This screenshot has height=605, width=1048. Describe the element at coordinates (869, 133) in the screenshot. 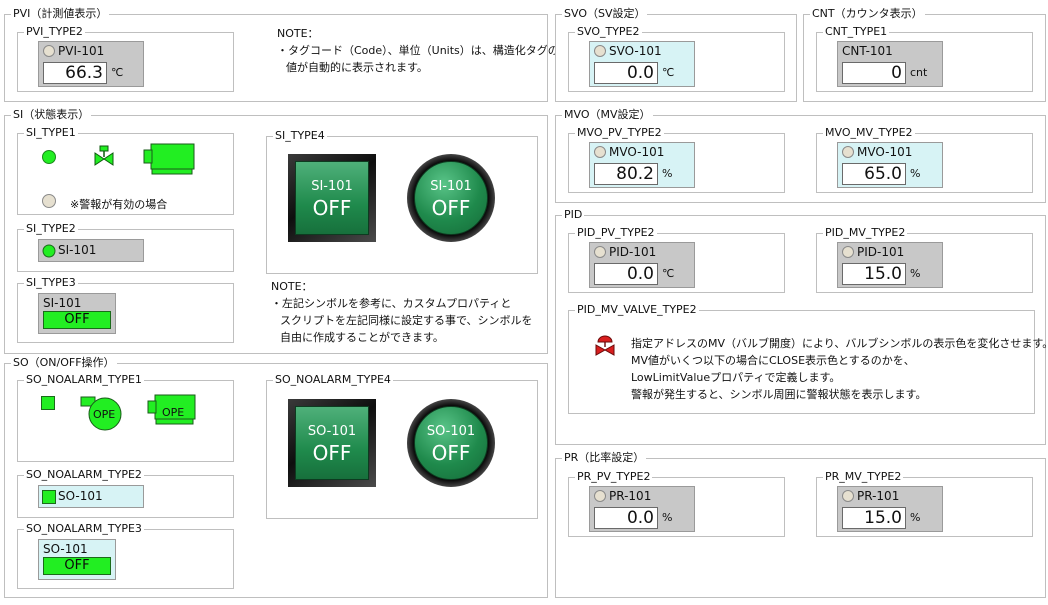

I see `mvo-mv-label: MVO_MV_TYPE2` at that location.